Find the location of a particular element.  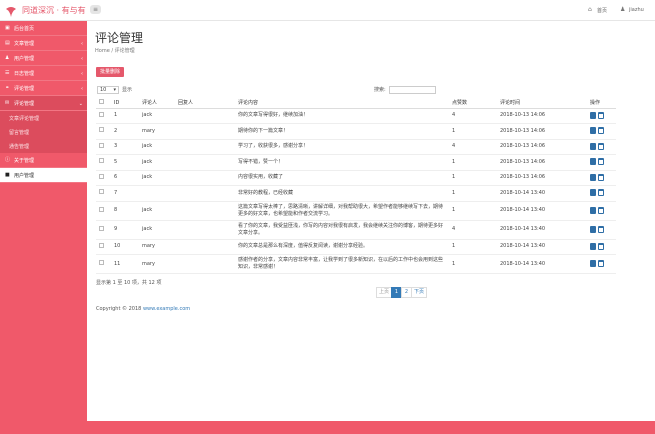

page-length-value: 10 is located at coordinates (103, 89).